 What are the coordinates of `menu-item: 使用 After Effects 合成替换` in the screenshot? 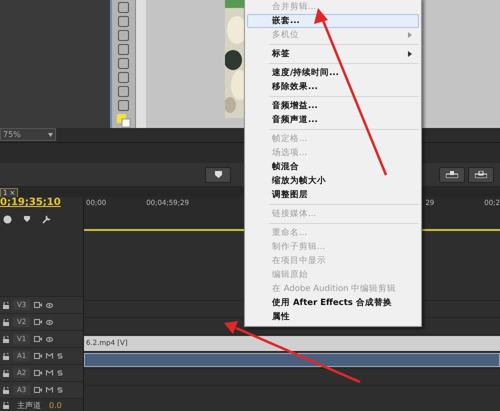 It's located at (333, 303).